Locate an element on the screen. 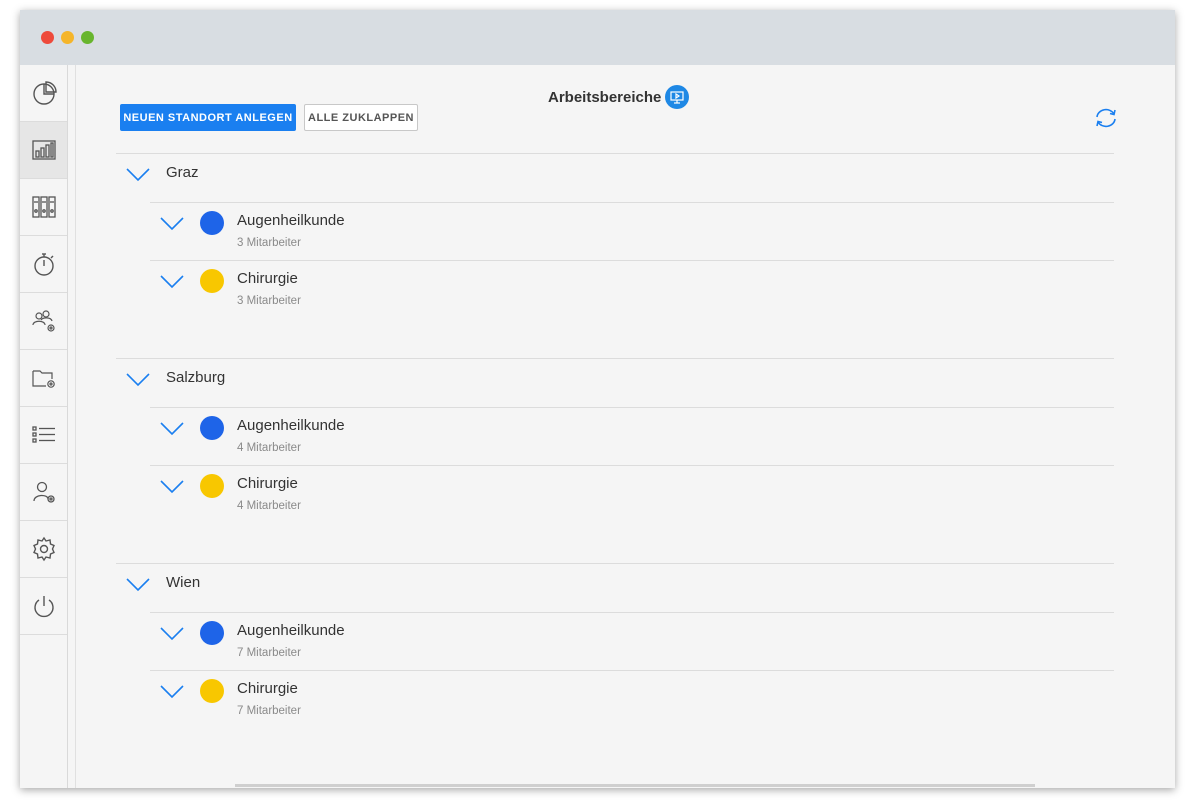 The width and height of the screenshot is (1200, 800). sidebar is located at coordinates (44, 426).